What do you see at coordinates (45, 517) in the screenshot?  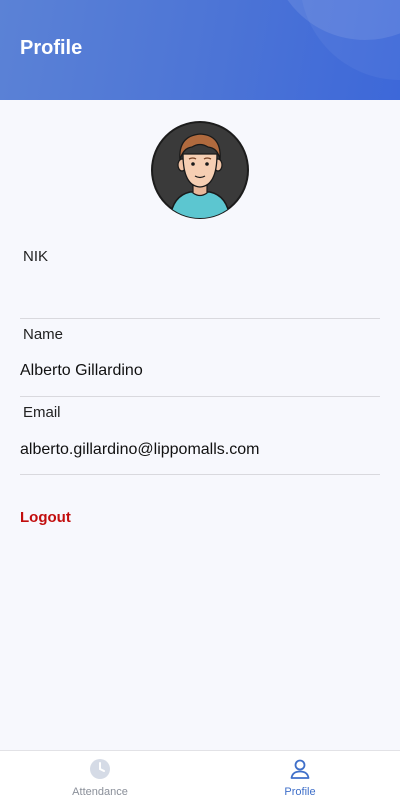 I see `logout-button: Logout` at bounding box center [45, 517].